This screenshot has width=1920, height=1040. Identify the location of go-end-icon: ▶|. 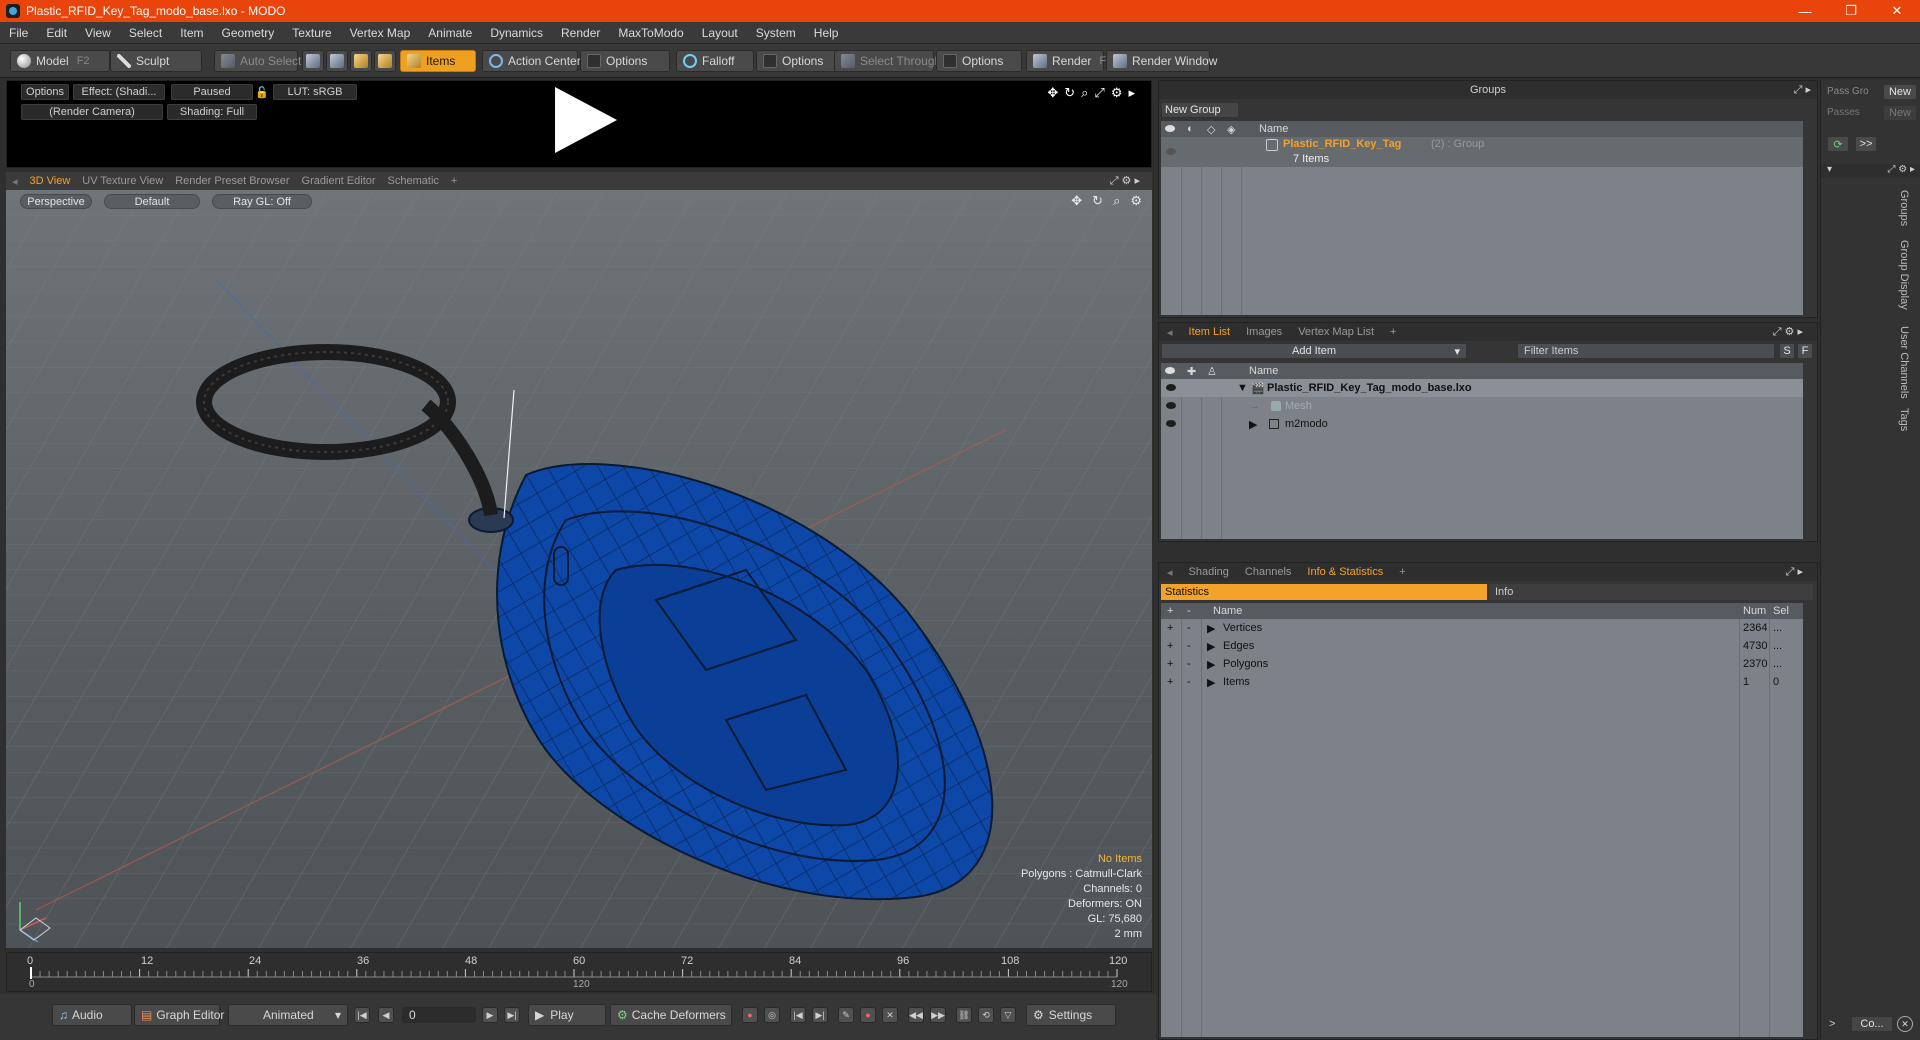
(512, 1015).